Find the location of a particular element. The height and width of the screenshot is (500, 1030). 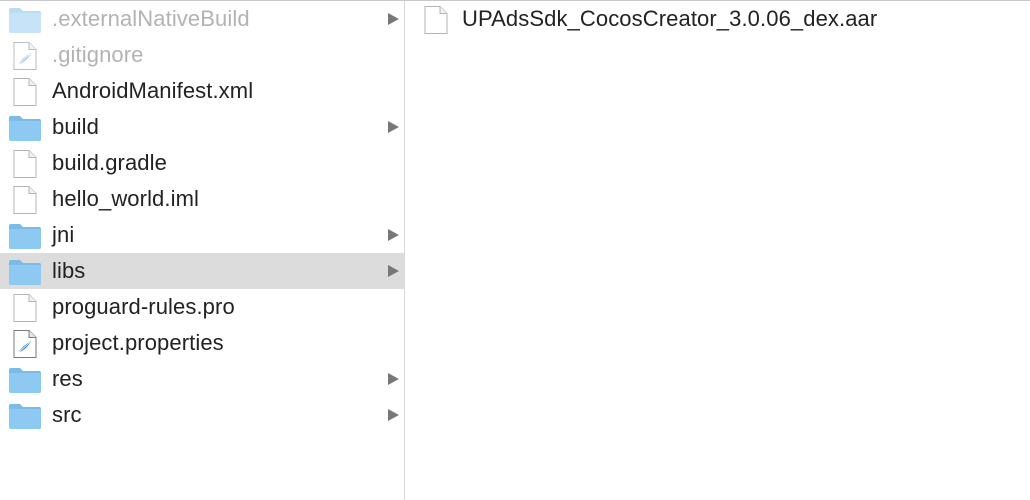

list-item: build.gradle is located at coordinates (202, 163).